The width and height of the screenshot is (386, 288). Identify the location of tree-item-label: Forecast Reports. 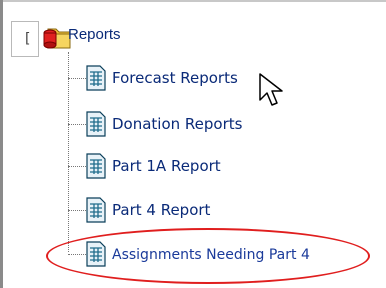
(175, 78).